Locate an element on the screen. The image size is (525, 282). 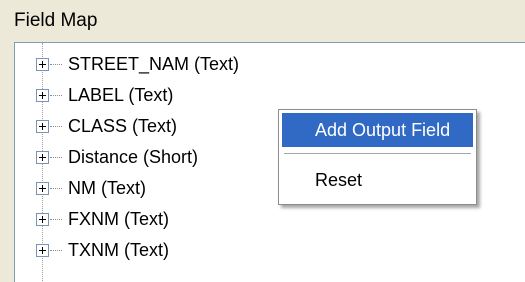
tree-item-label: NM (Text) is located at coordinates (107, 188).